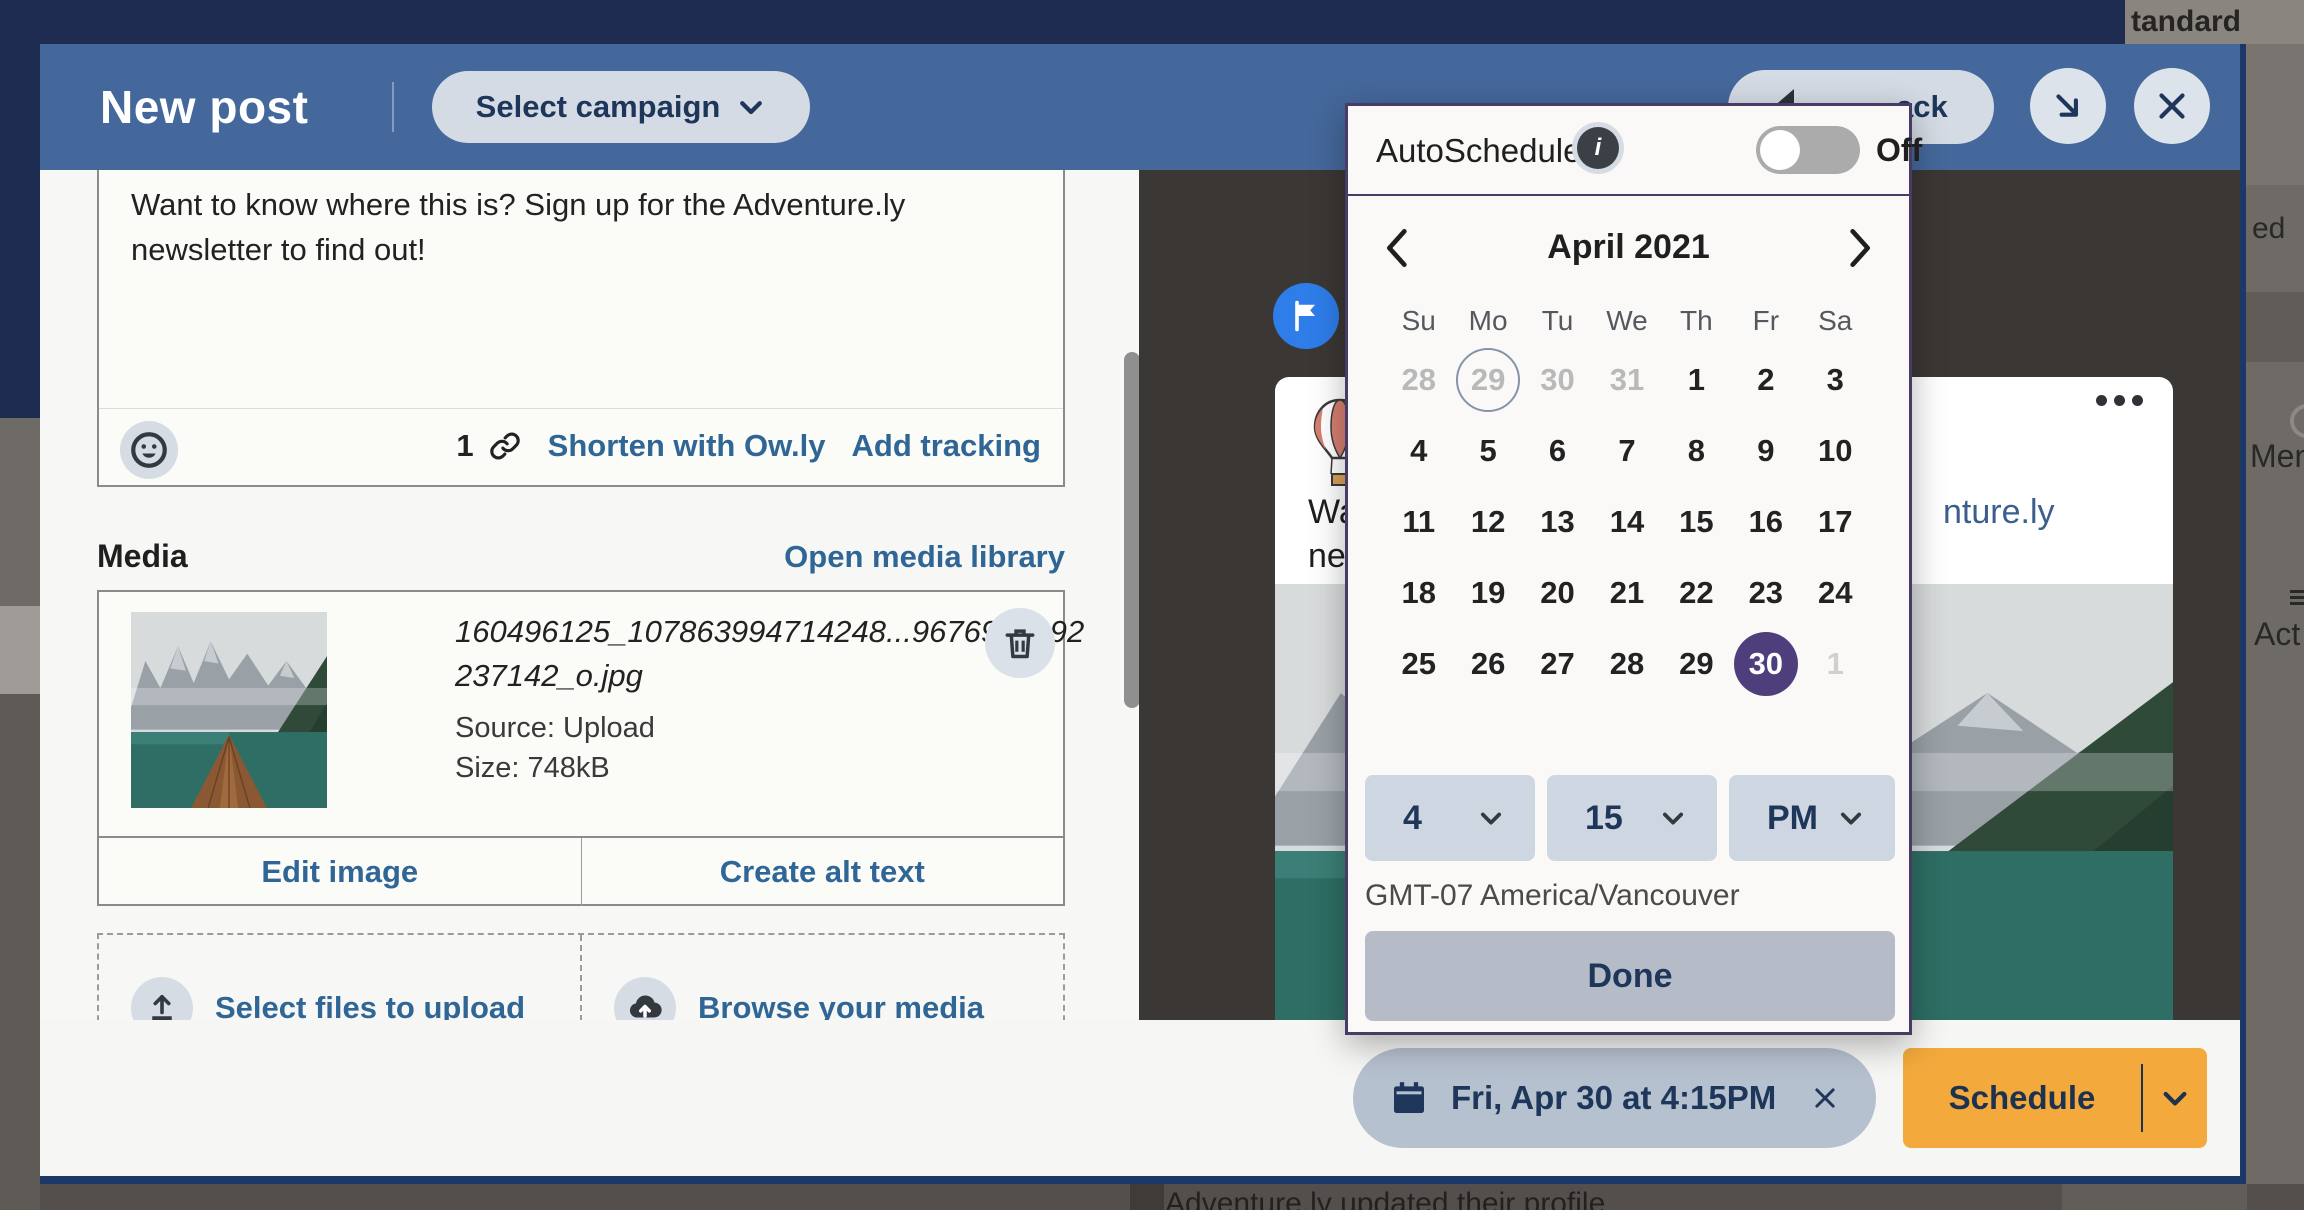 This screenshot has height=1210, width=2304. What do you see at coordinates (2277, 634) in the screenshot?
I see `background-text-fragment: Act` at bounding box center [2277, 634].